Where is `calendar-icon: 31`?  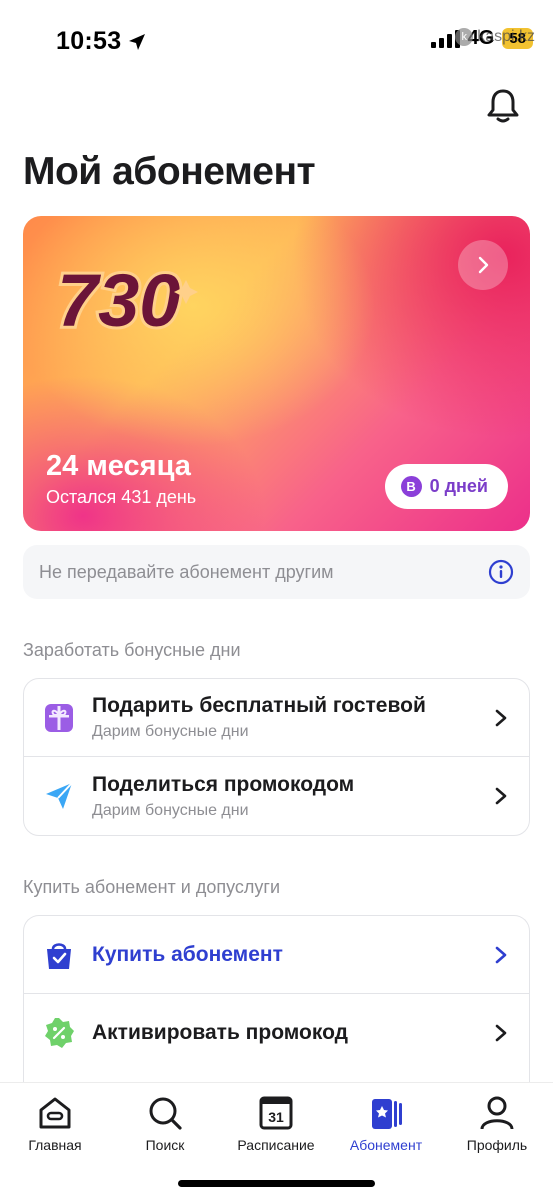
calendar-icon: 31 is located at coordinates (276, 1113).